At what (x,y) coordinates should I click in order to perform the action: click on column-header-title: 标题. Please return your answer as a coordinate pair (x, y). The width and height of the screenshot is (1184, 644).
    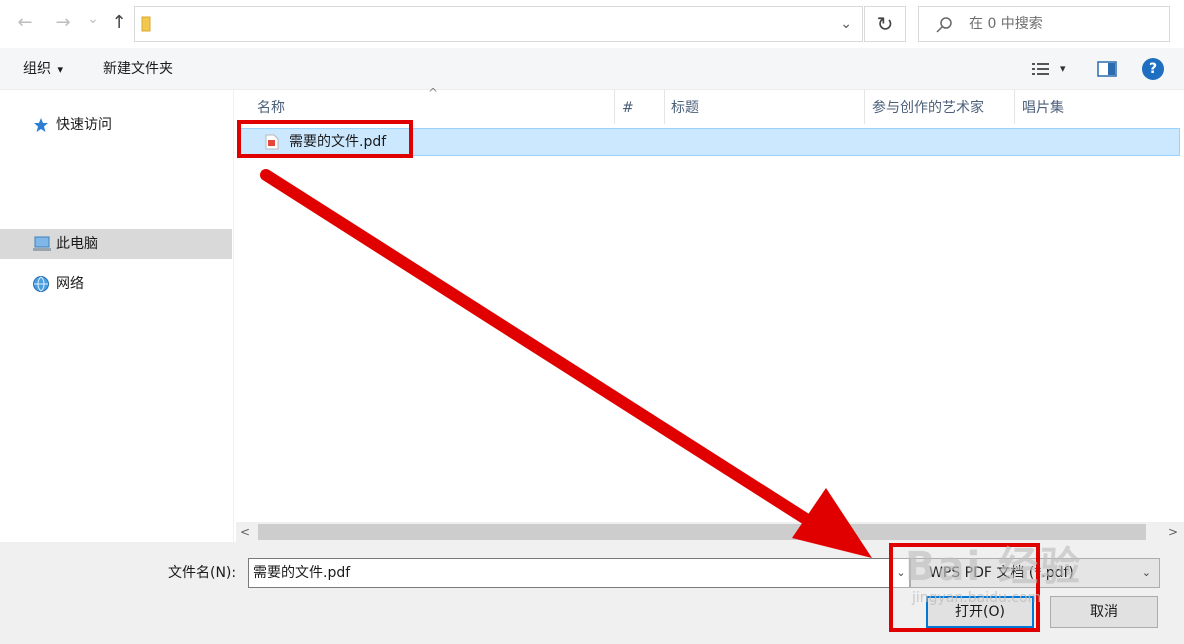
    Looking at the image, I should click on (685, 108).